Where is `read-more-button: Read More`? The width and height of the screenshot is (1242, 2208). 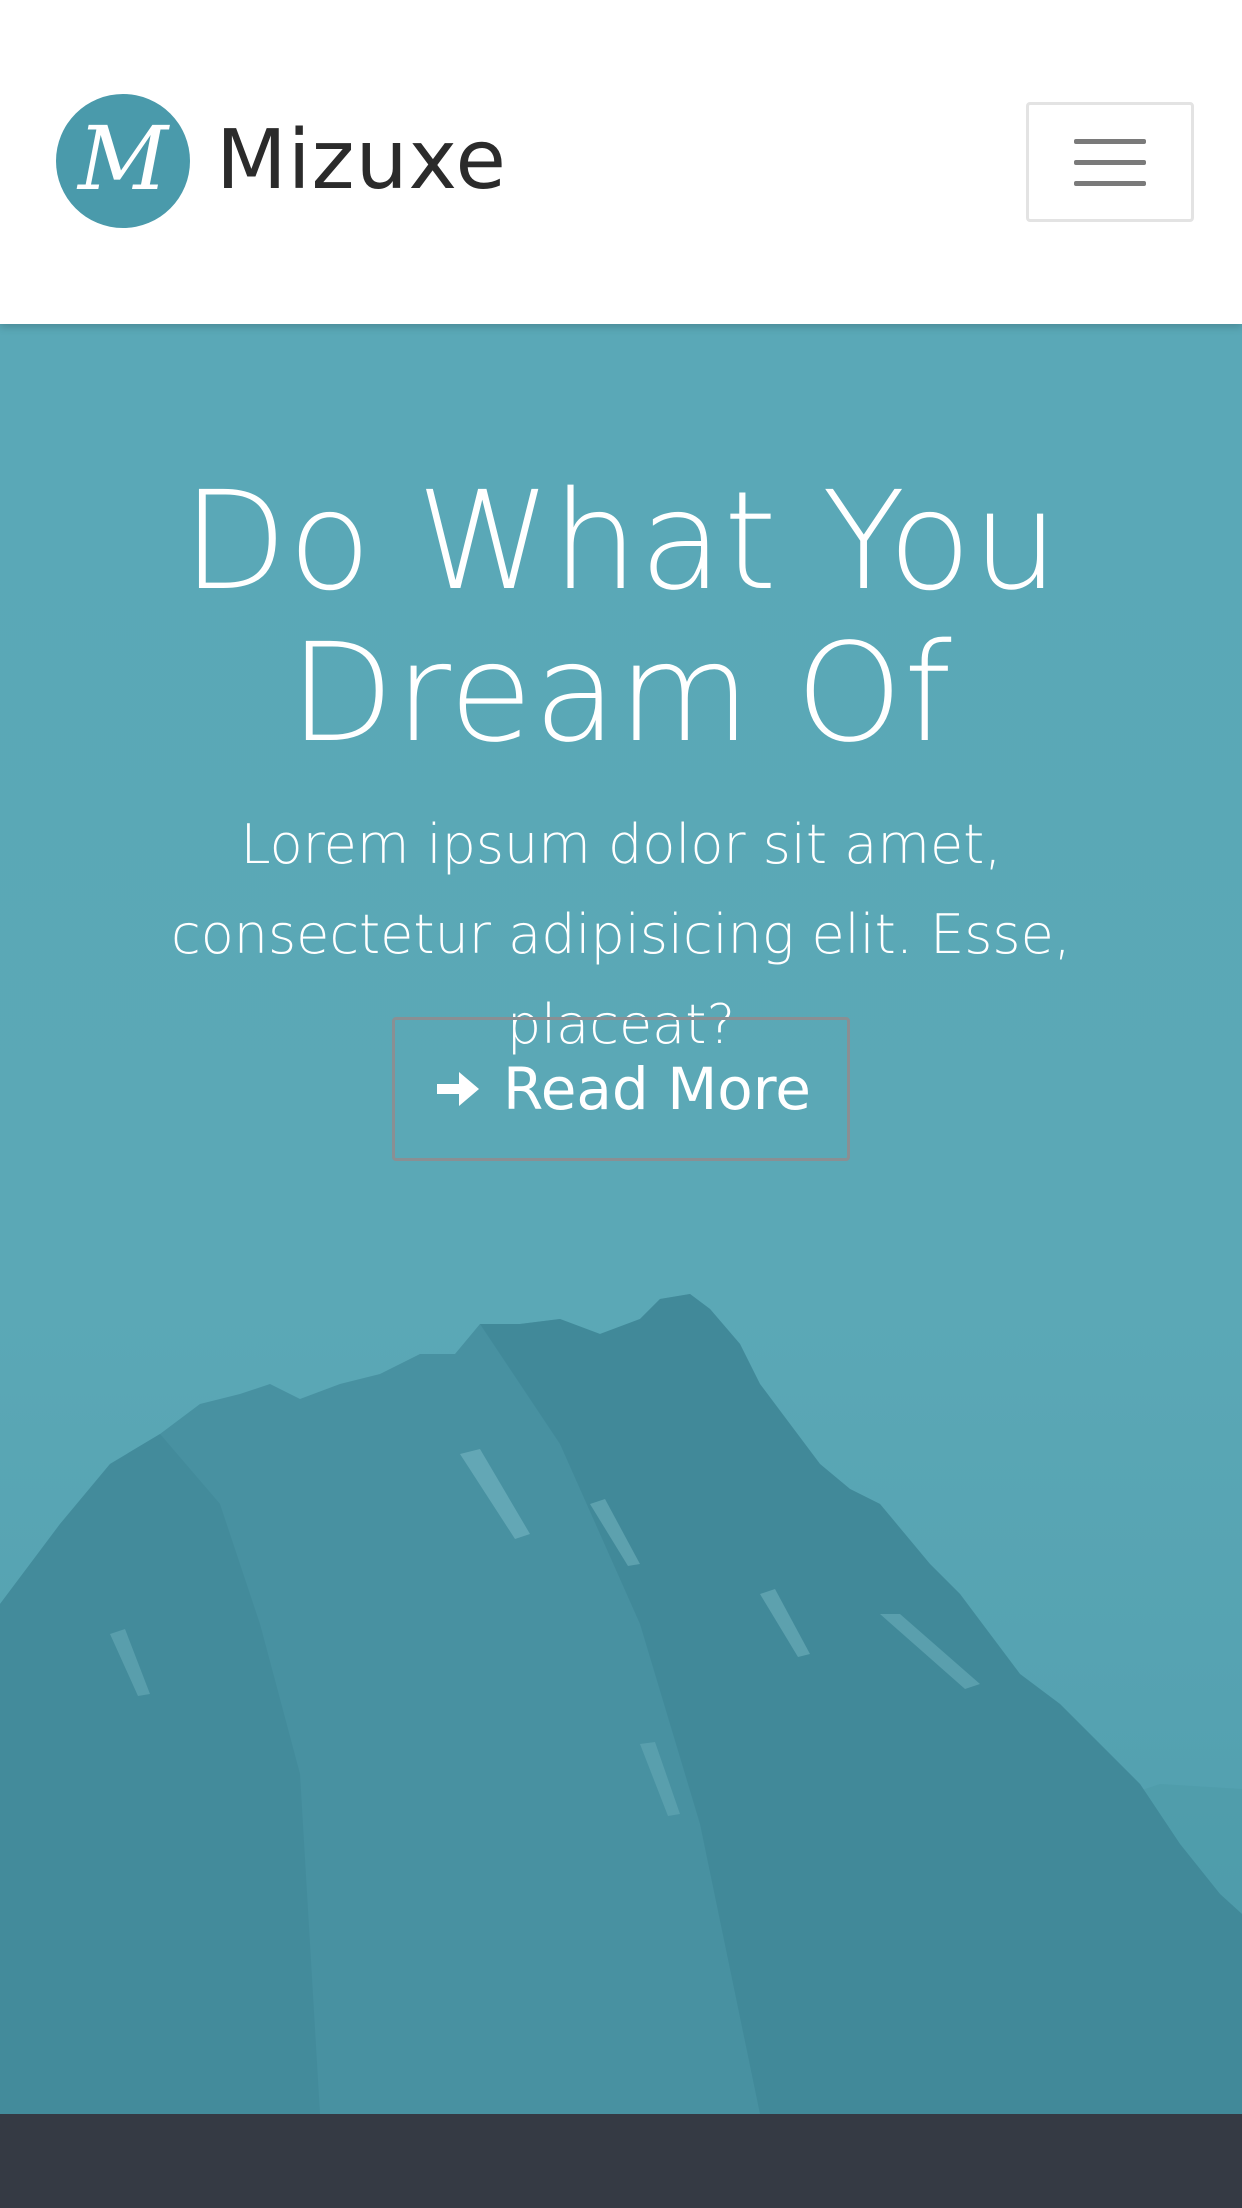 read-more-button: Read More is located at coordinates (621, 1089).